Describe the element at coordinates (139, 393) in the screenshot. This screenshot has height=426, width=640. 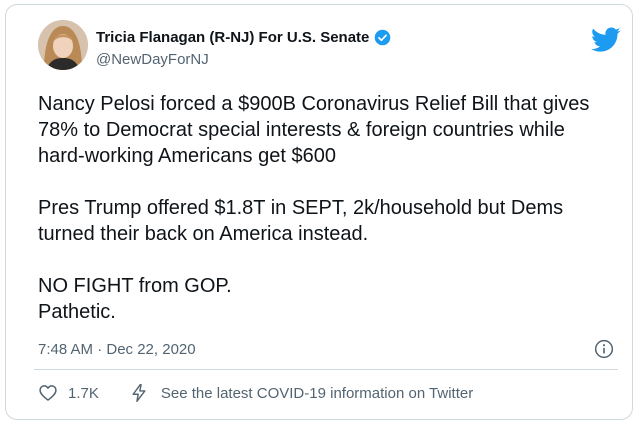
I see `lightning-icon` at that location.